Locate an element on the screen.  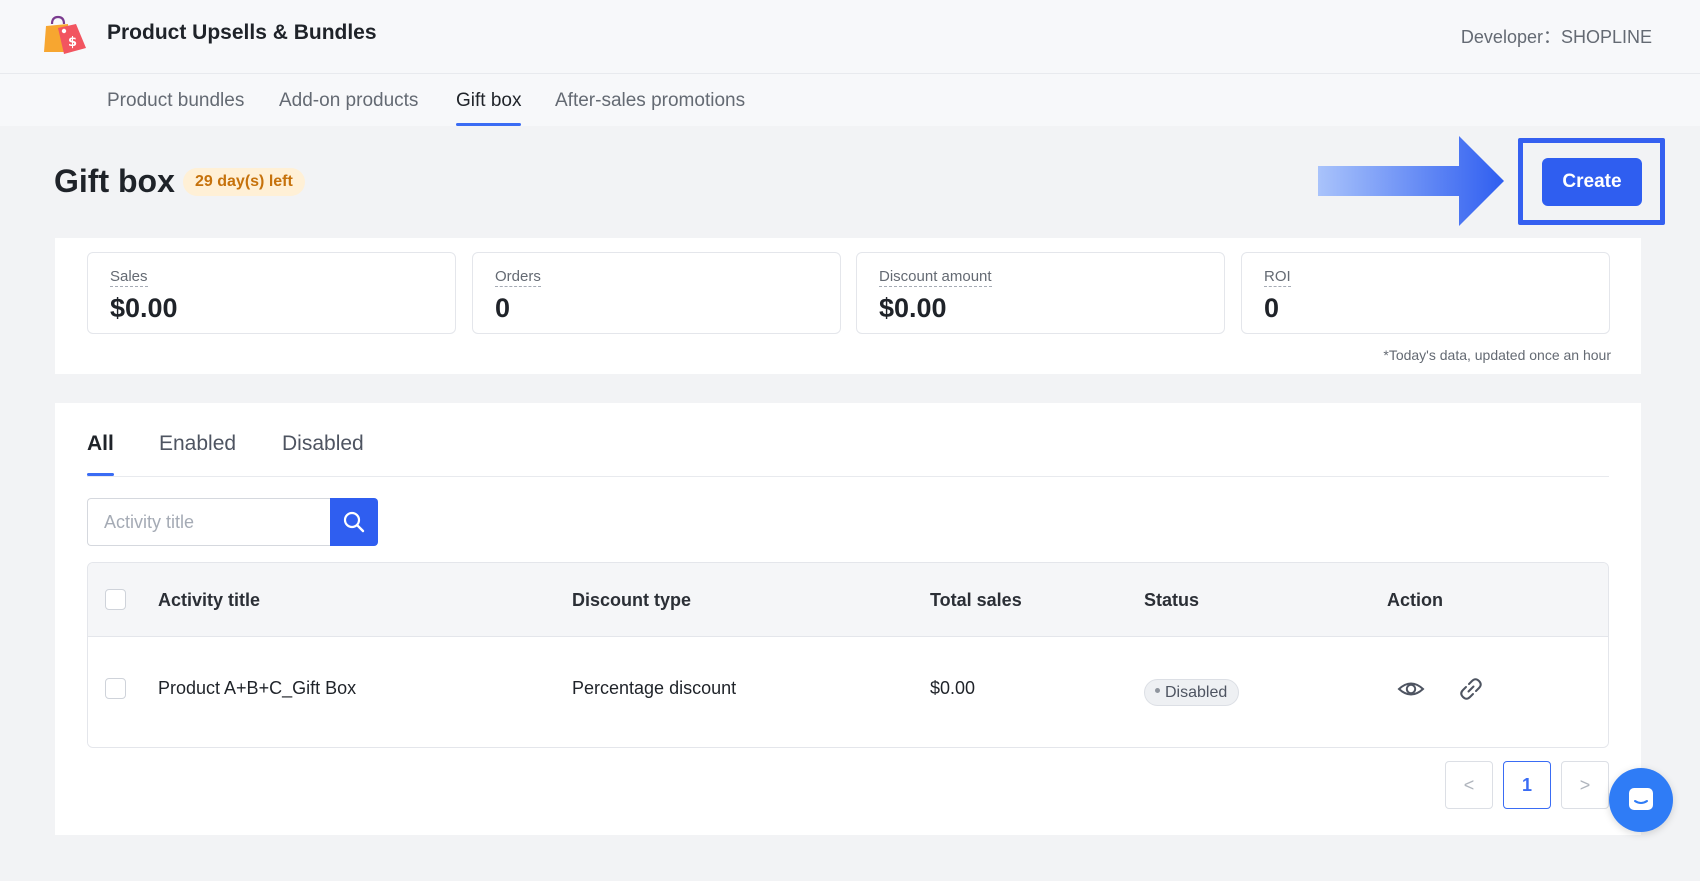
row-activity-title: Product A+B+C_Gift Box is located at coordinates (257, 688).